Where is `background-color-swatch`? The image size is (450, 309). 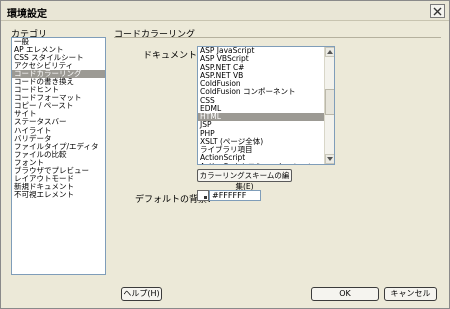
background-color-swatch is located at coordinates (203, 195).